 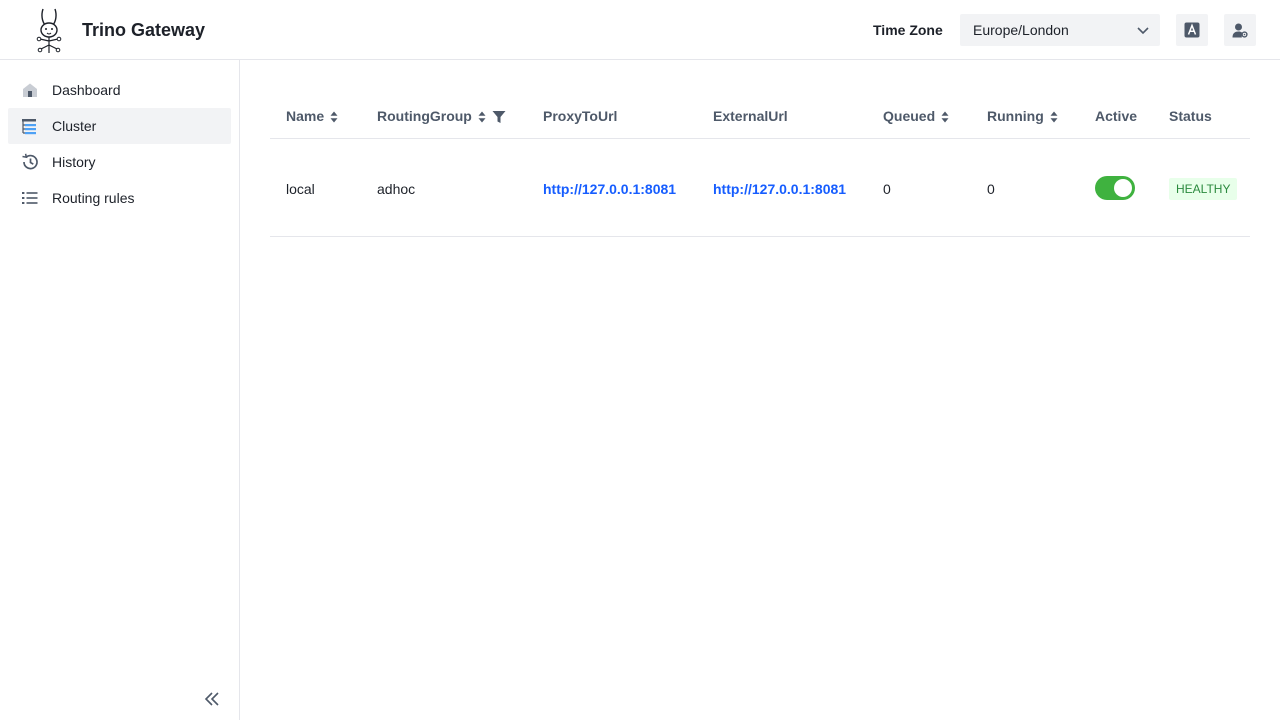 I want to click on column-header-routing-group: RoutingGroup, so click(x=441, y=116).